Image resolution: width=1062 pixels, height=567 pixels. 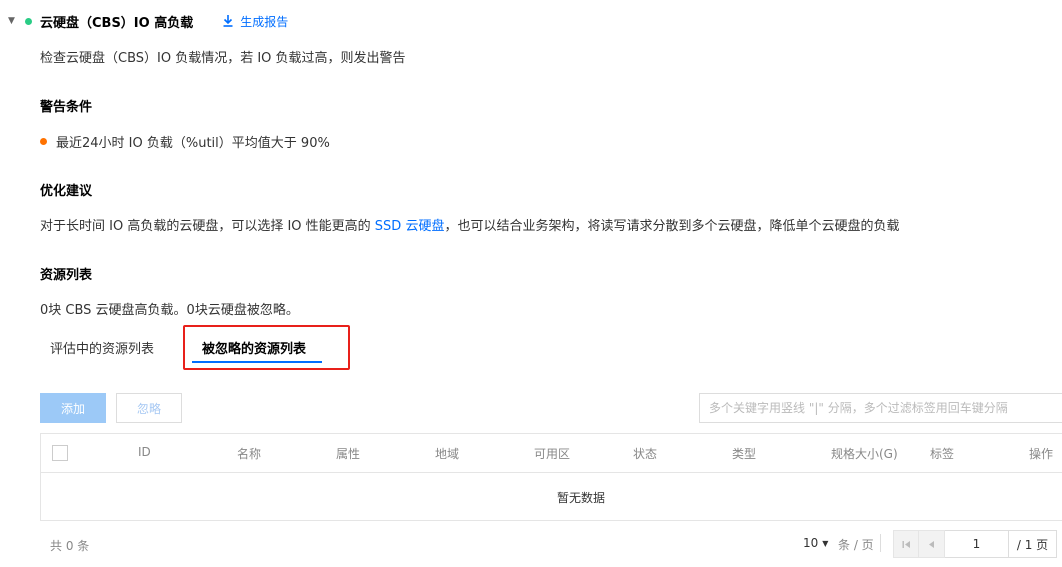 What do you see at coordinates (60, 453) in the screenshot?
I see `select-all-checkbox` at bounding box center [60, 453].